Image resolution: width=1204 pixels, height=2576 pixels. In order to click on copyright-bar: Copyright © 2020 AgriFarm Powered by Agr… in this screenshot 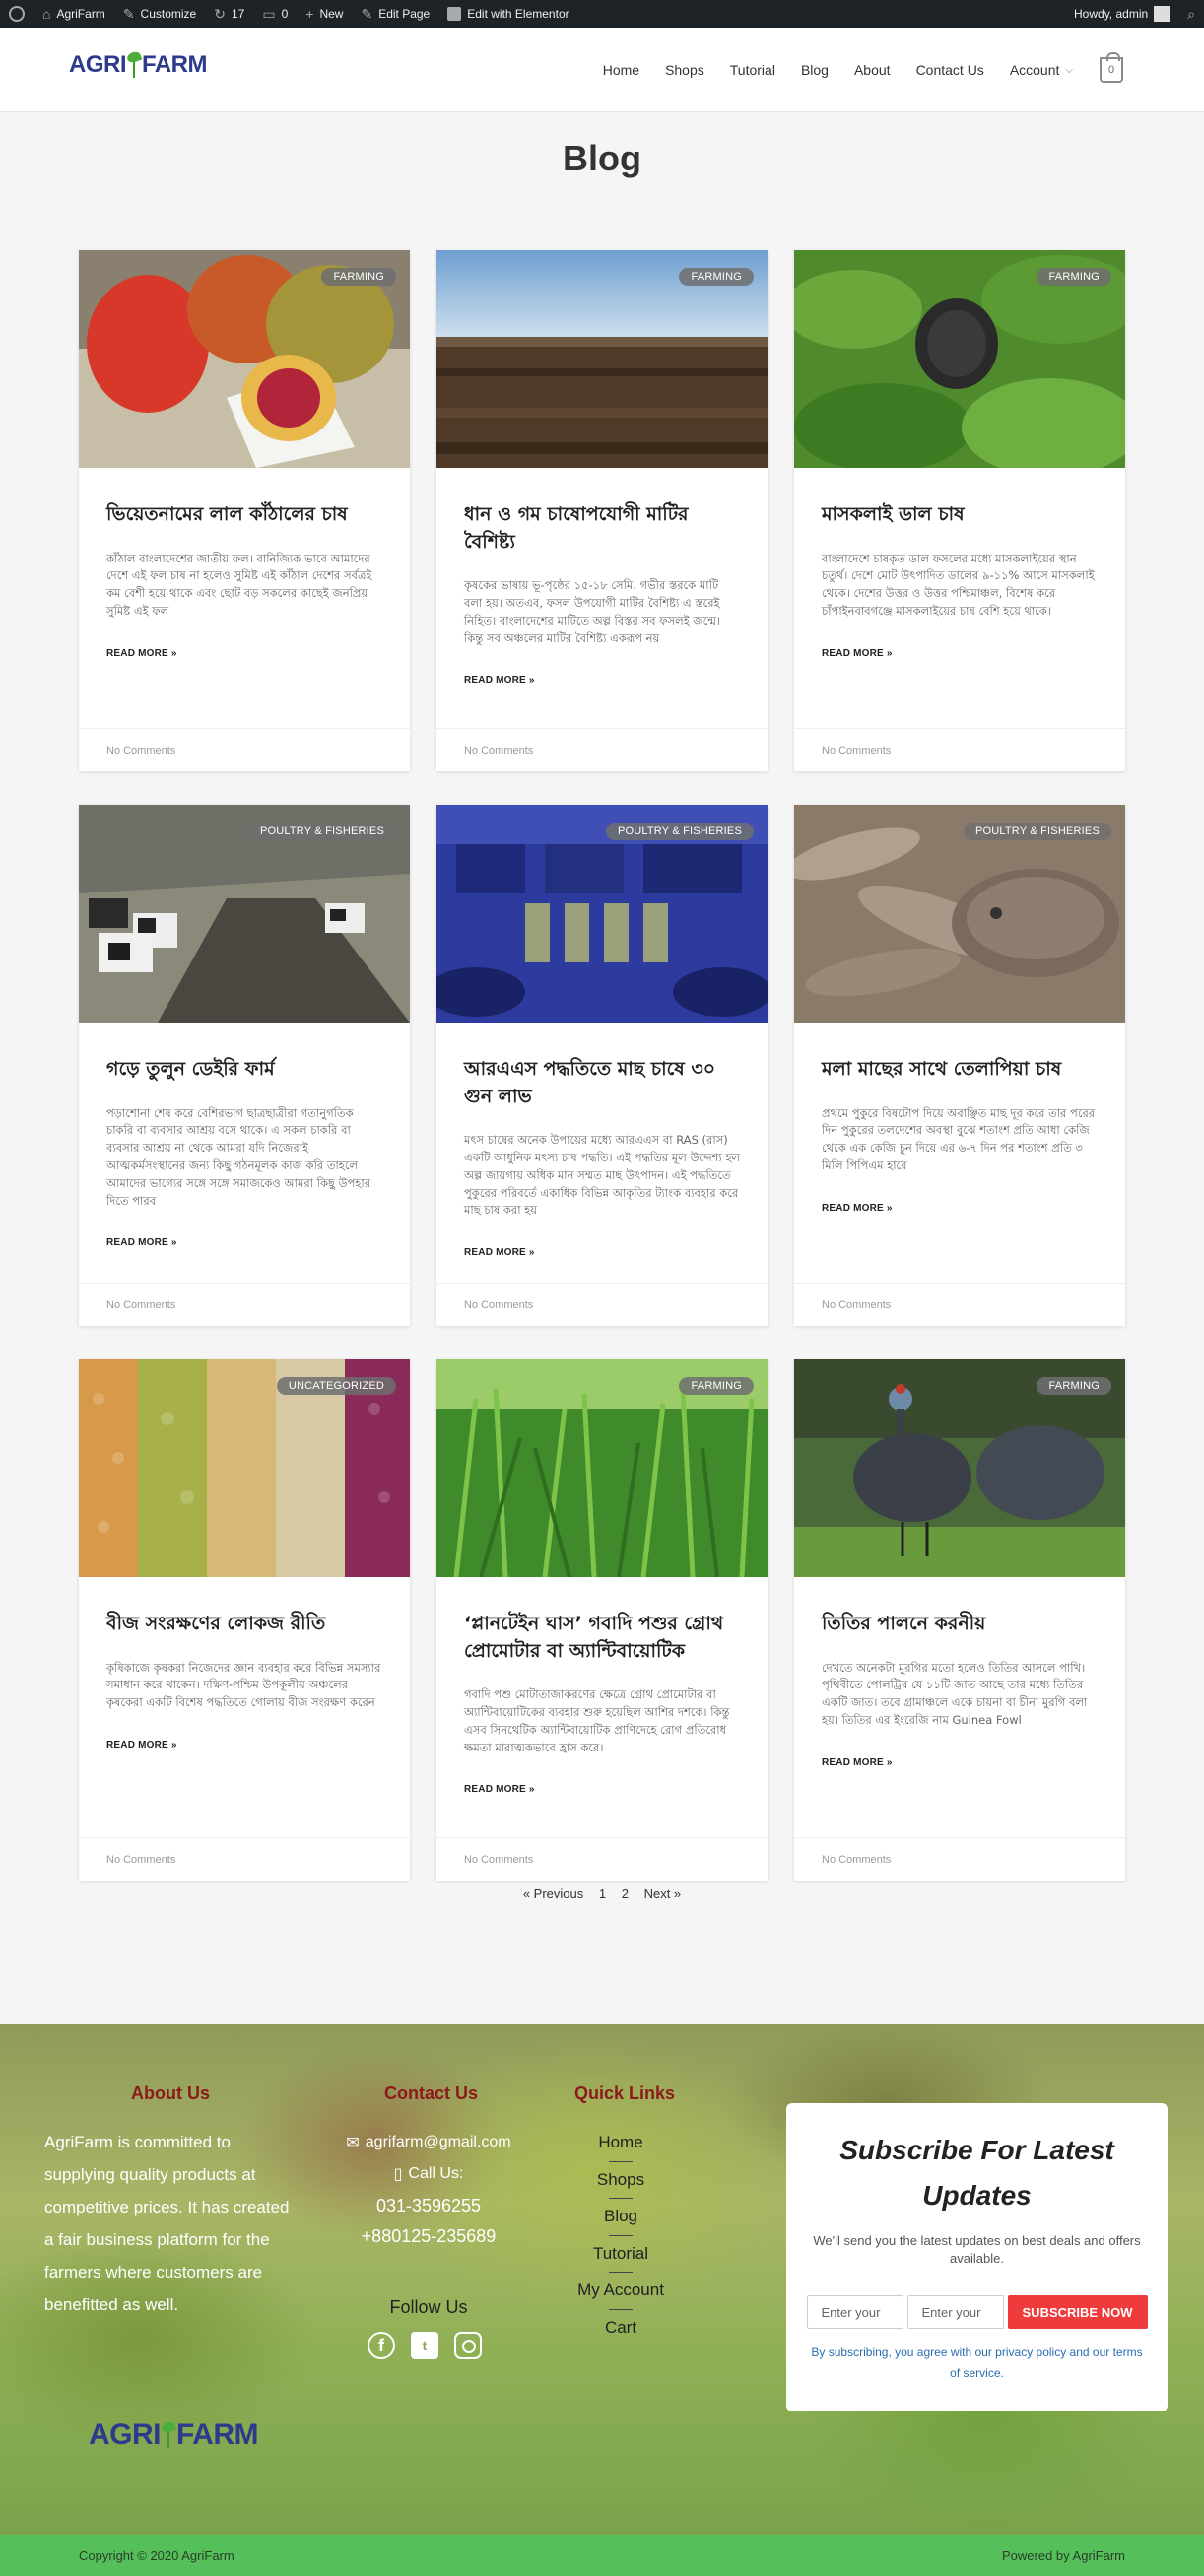, I will do `click(602, 2556)`.